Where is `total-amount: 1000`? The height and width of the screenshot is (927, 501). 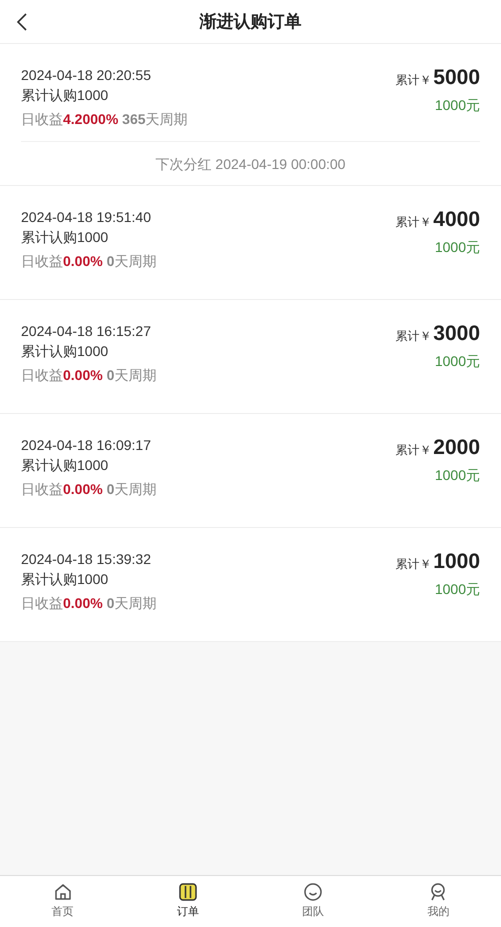 total-amount: 1000 is located at coordinates (456, 562).